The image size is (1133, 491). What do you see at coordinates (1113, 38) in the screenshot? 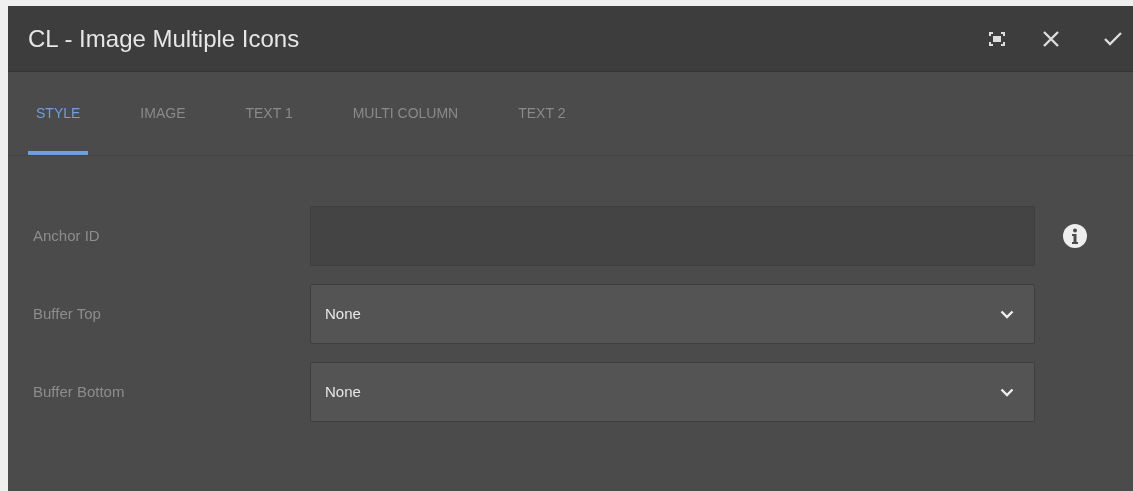
I see `checkmark-icon` at bounding box center [1113, 38].